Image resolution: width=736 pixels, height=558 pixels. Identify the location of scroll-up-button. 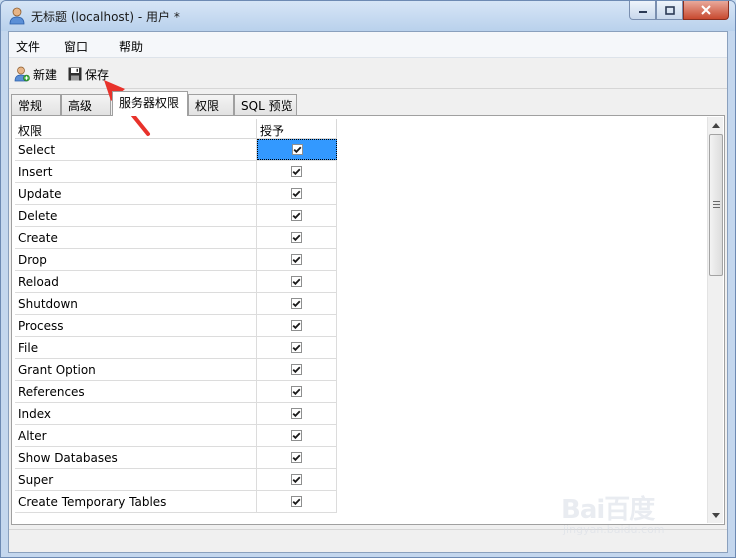
(716, 125).